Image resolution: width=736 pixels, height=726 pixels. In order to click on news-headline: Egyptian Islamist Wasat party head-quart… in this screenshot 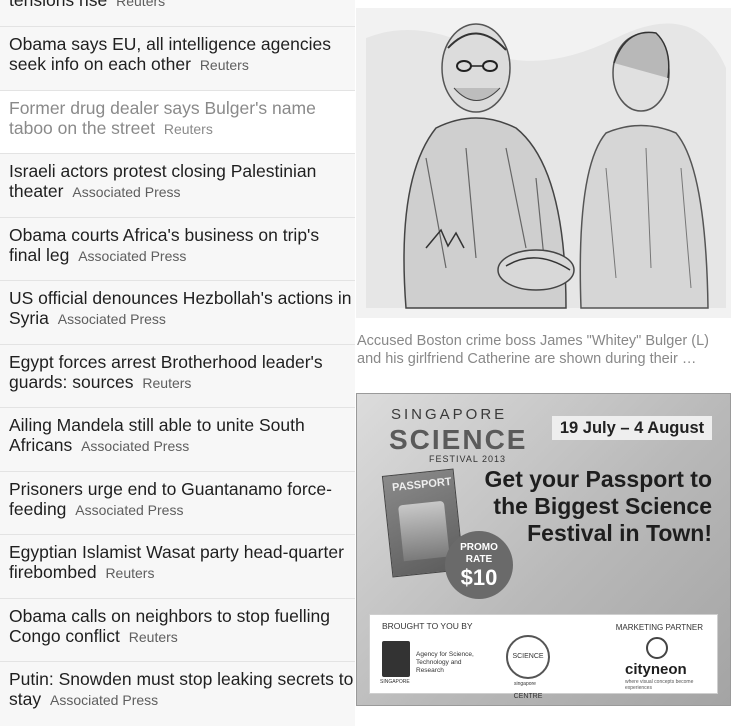, I will do `click(176, 562)`.